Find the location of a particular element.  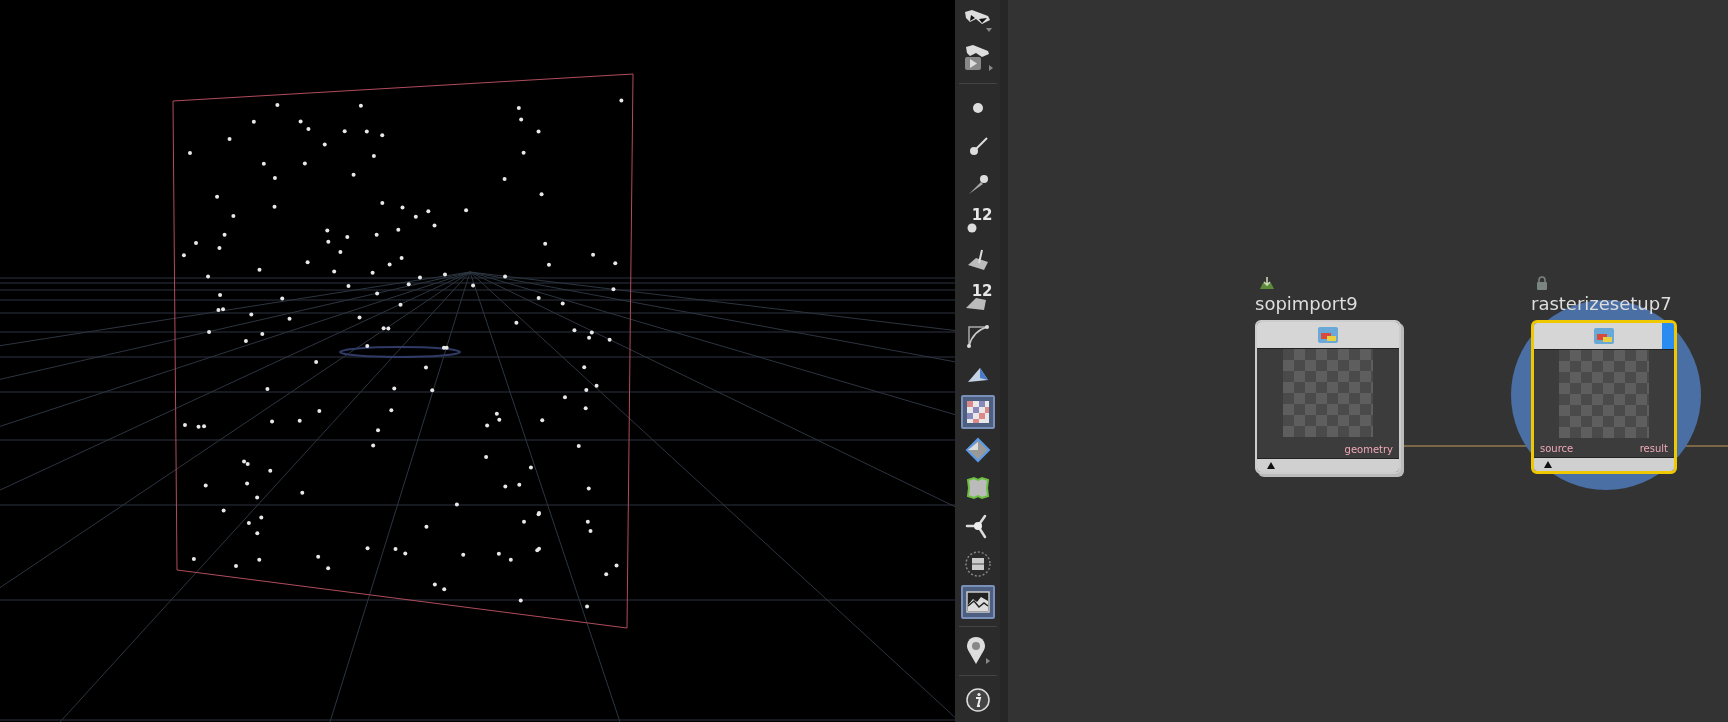

pin-icon is located at coordinates (977, 651).